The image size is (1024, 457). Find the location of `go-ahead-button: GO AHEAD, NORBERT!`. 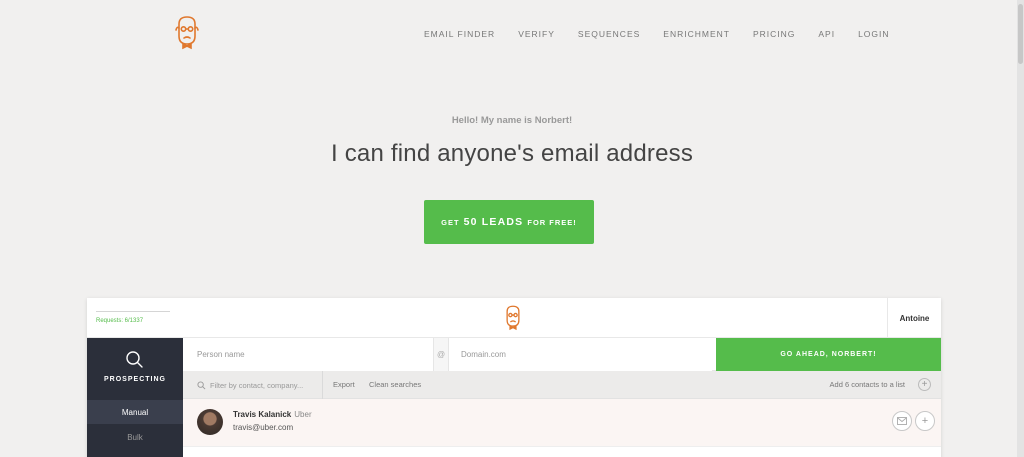

go-ahead-button: GO AHEAD, NORBERT! is located at coordinates (828, 354).